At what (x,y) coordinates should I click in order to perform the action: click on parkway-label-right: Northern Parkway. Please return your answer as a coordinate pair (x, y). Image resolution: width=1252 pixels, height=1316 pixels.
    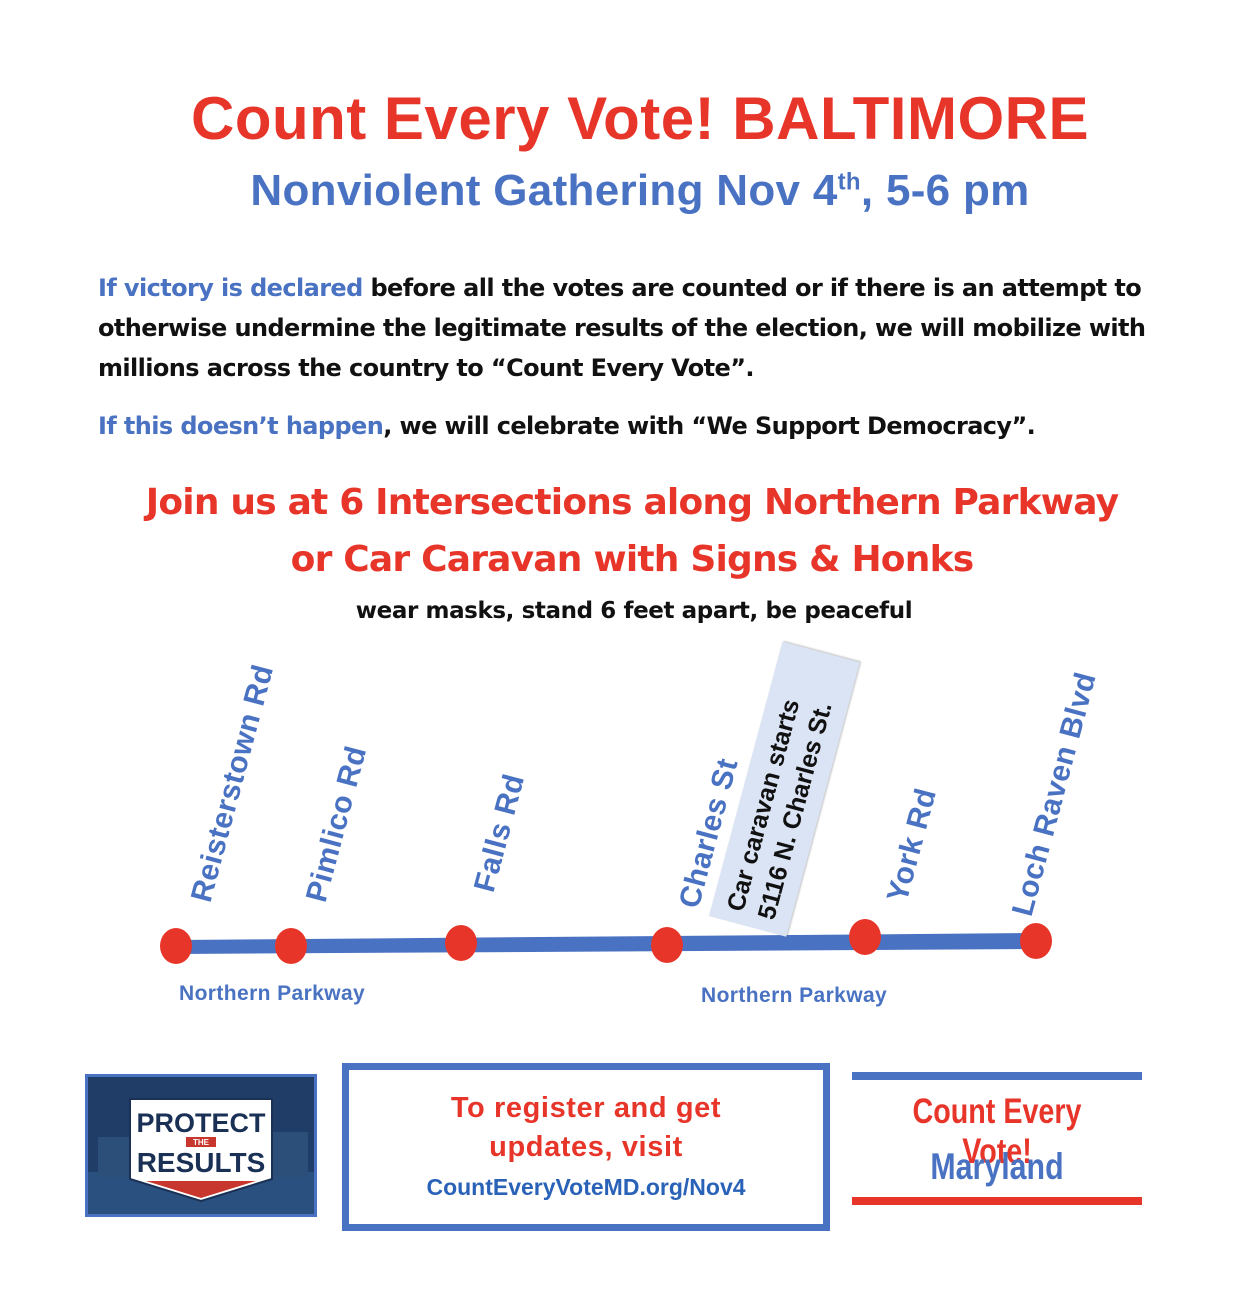
    Looking at the image, I should click on (794, 995).